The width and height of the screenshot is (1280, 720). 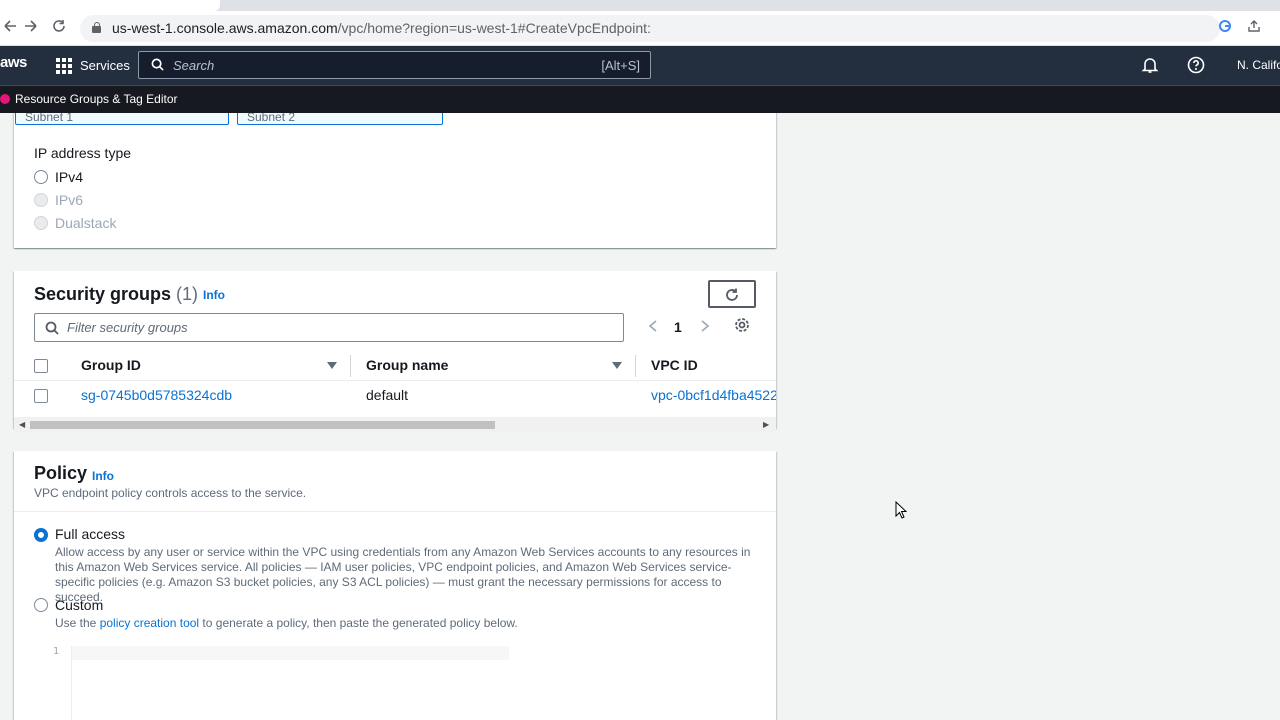 What do you see at coordinates (61, 473) in the screenshot?
I see `policy-title: Policy` at bounding box center [61, 473].